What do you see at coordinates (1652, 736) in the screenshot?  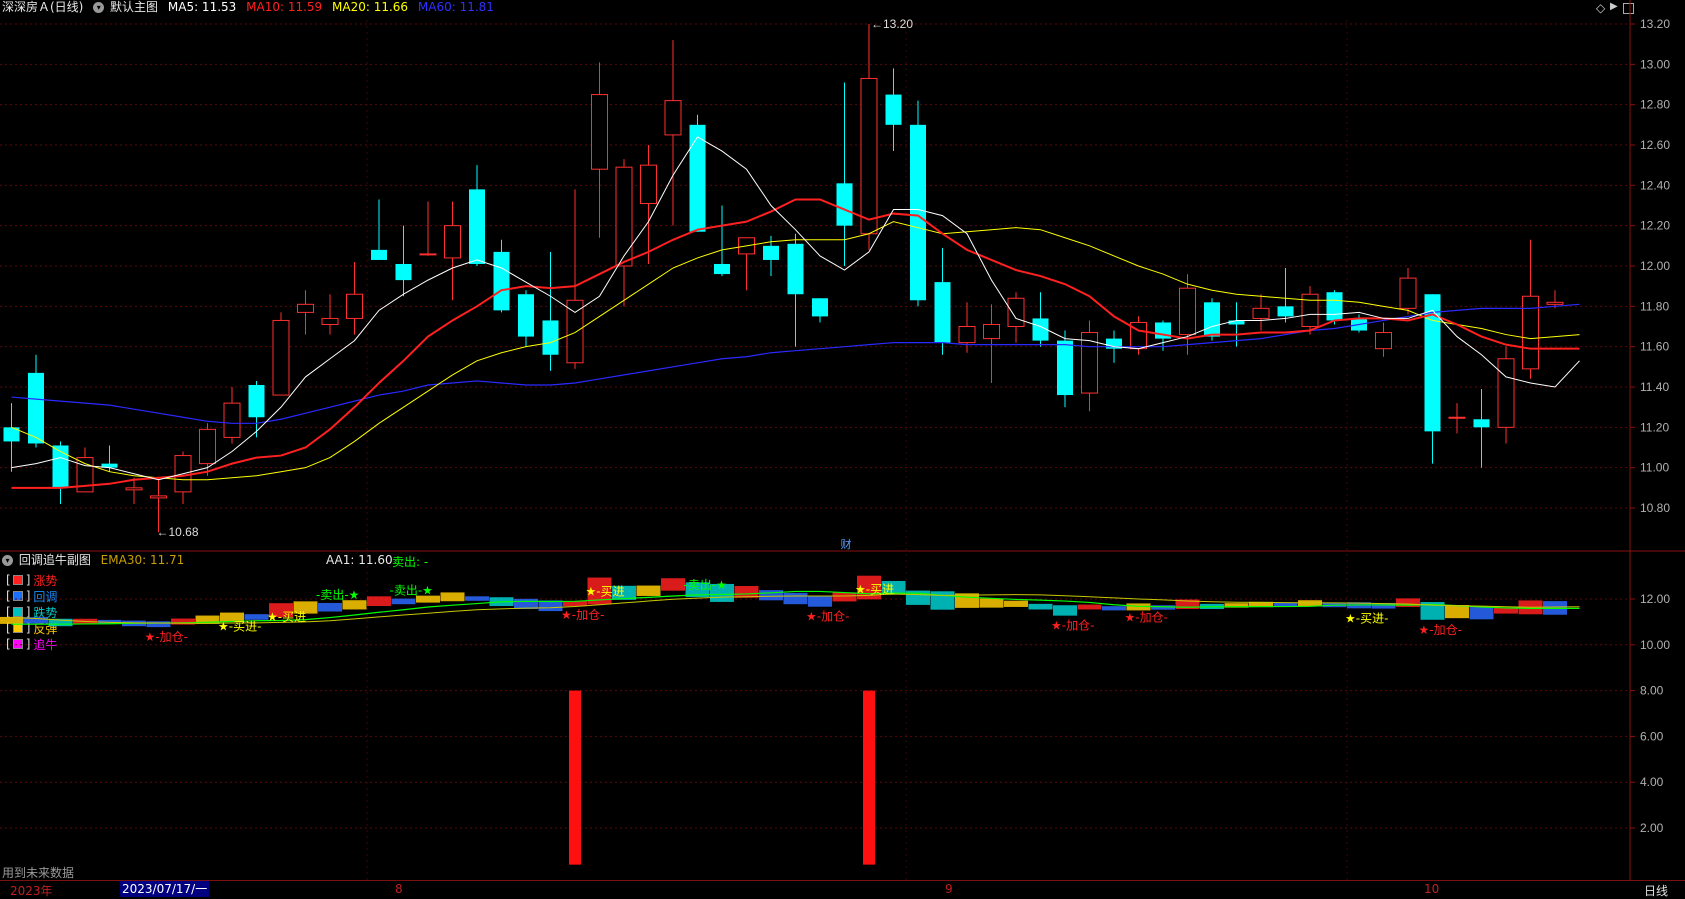 I see `sub-tick-label: 6.00` at bounding box center [1652, 736].